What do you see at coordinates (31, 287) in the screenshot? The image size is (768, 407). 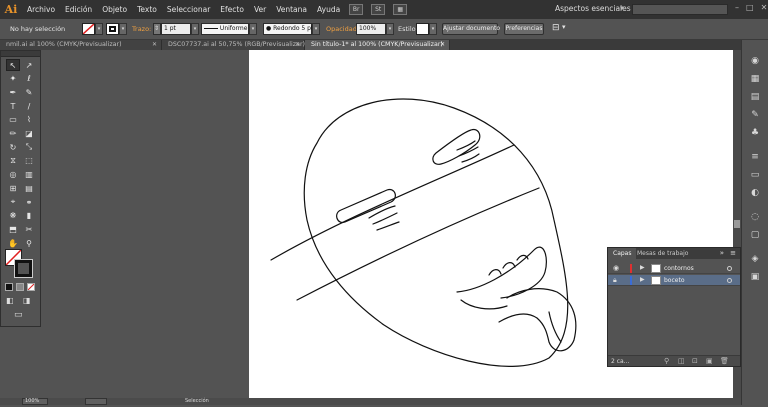 I see `none-mode-button` at bounding box center [31, 287].